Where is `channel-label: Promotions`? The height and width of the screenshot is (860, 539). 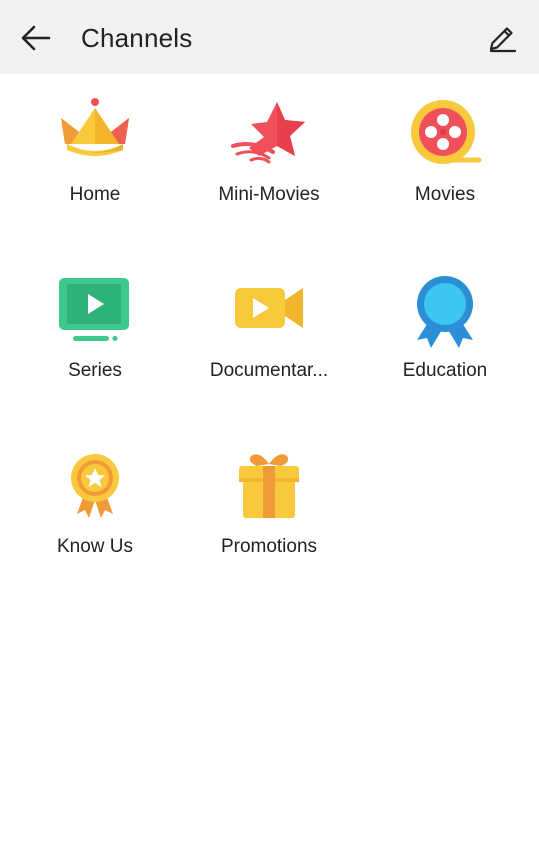
channel-label: Promotions is located at coordinates (269, 546).